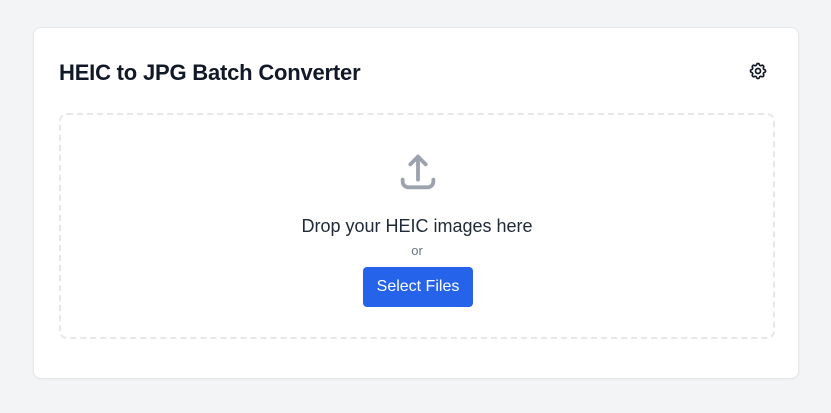 The width and height of the screenshot is (831, 413). I want to click on select-files-button: Select Files, so click(418, 287).